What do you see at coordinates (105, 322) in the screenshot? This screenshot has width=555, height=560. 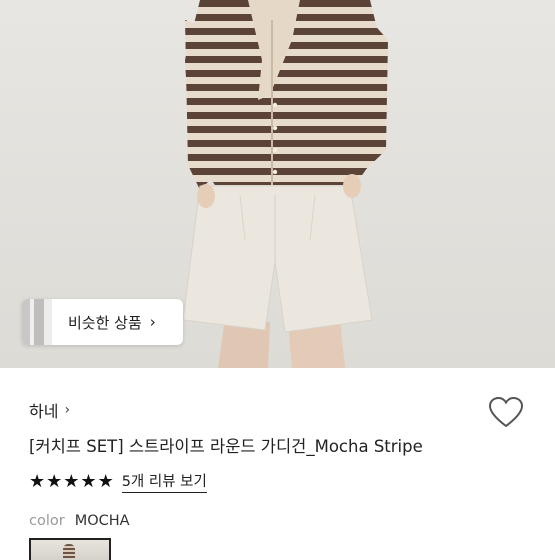 I see `similar-products-label: 비슷한 상품` at bounding box center [105, 322].